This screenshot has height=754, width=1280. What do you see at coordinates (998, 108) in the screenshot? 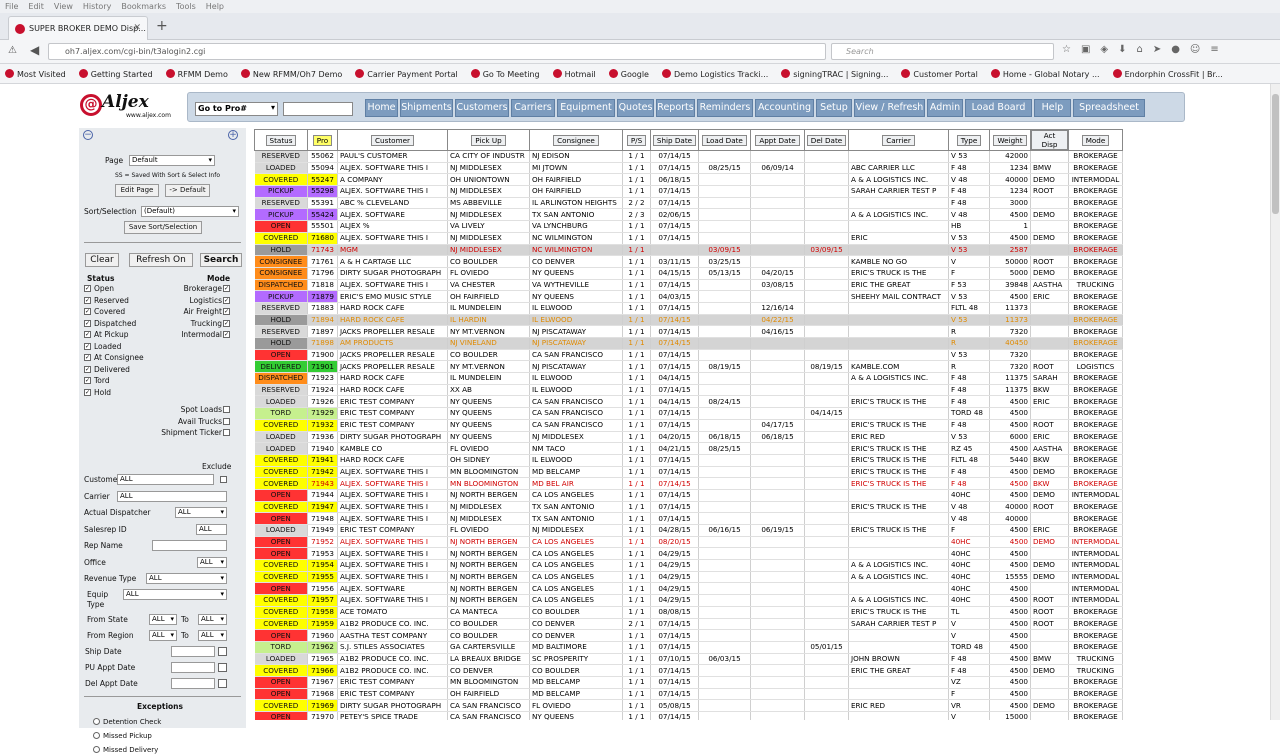
I see `nav-load-board: Load Board` at bounding box center [998, 108].